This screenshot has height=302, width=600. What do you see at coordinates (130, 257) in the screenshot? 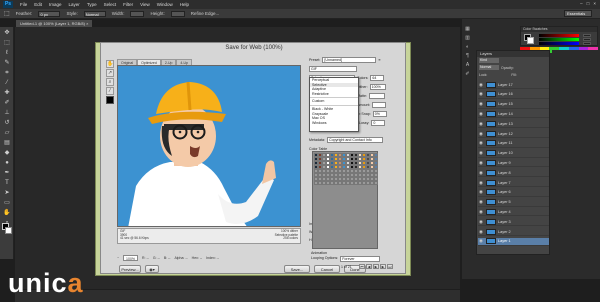
I see `zoom-level-select: 100%` at bounding box center [130, 257].